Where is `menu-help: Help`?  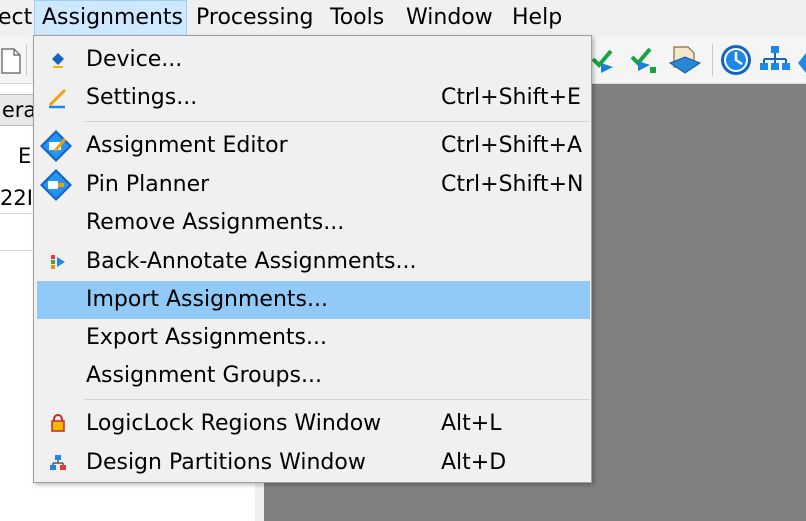
menu-help: Help is located at coordinates (537, 18).